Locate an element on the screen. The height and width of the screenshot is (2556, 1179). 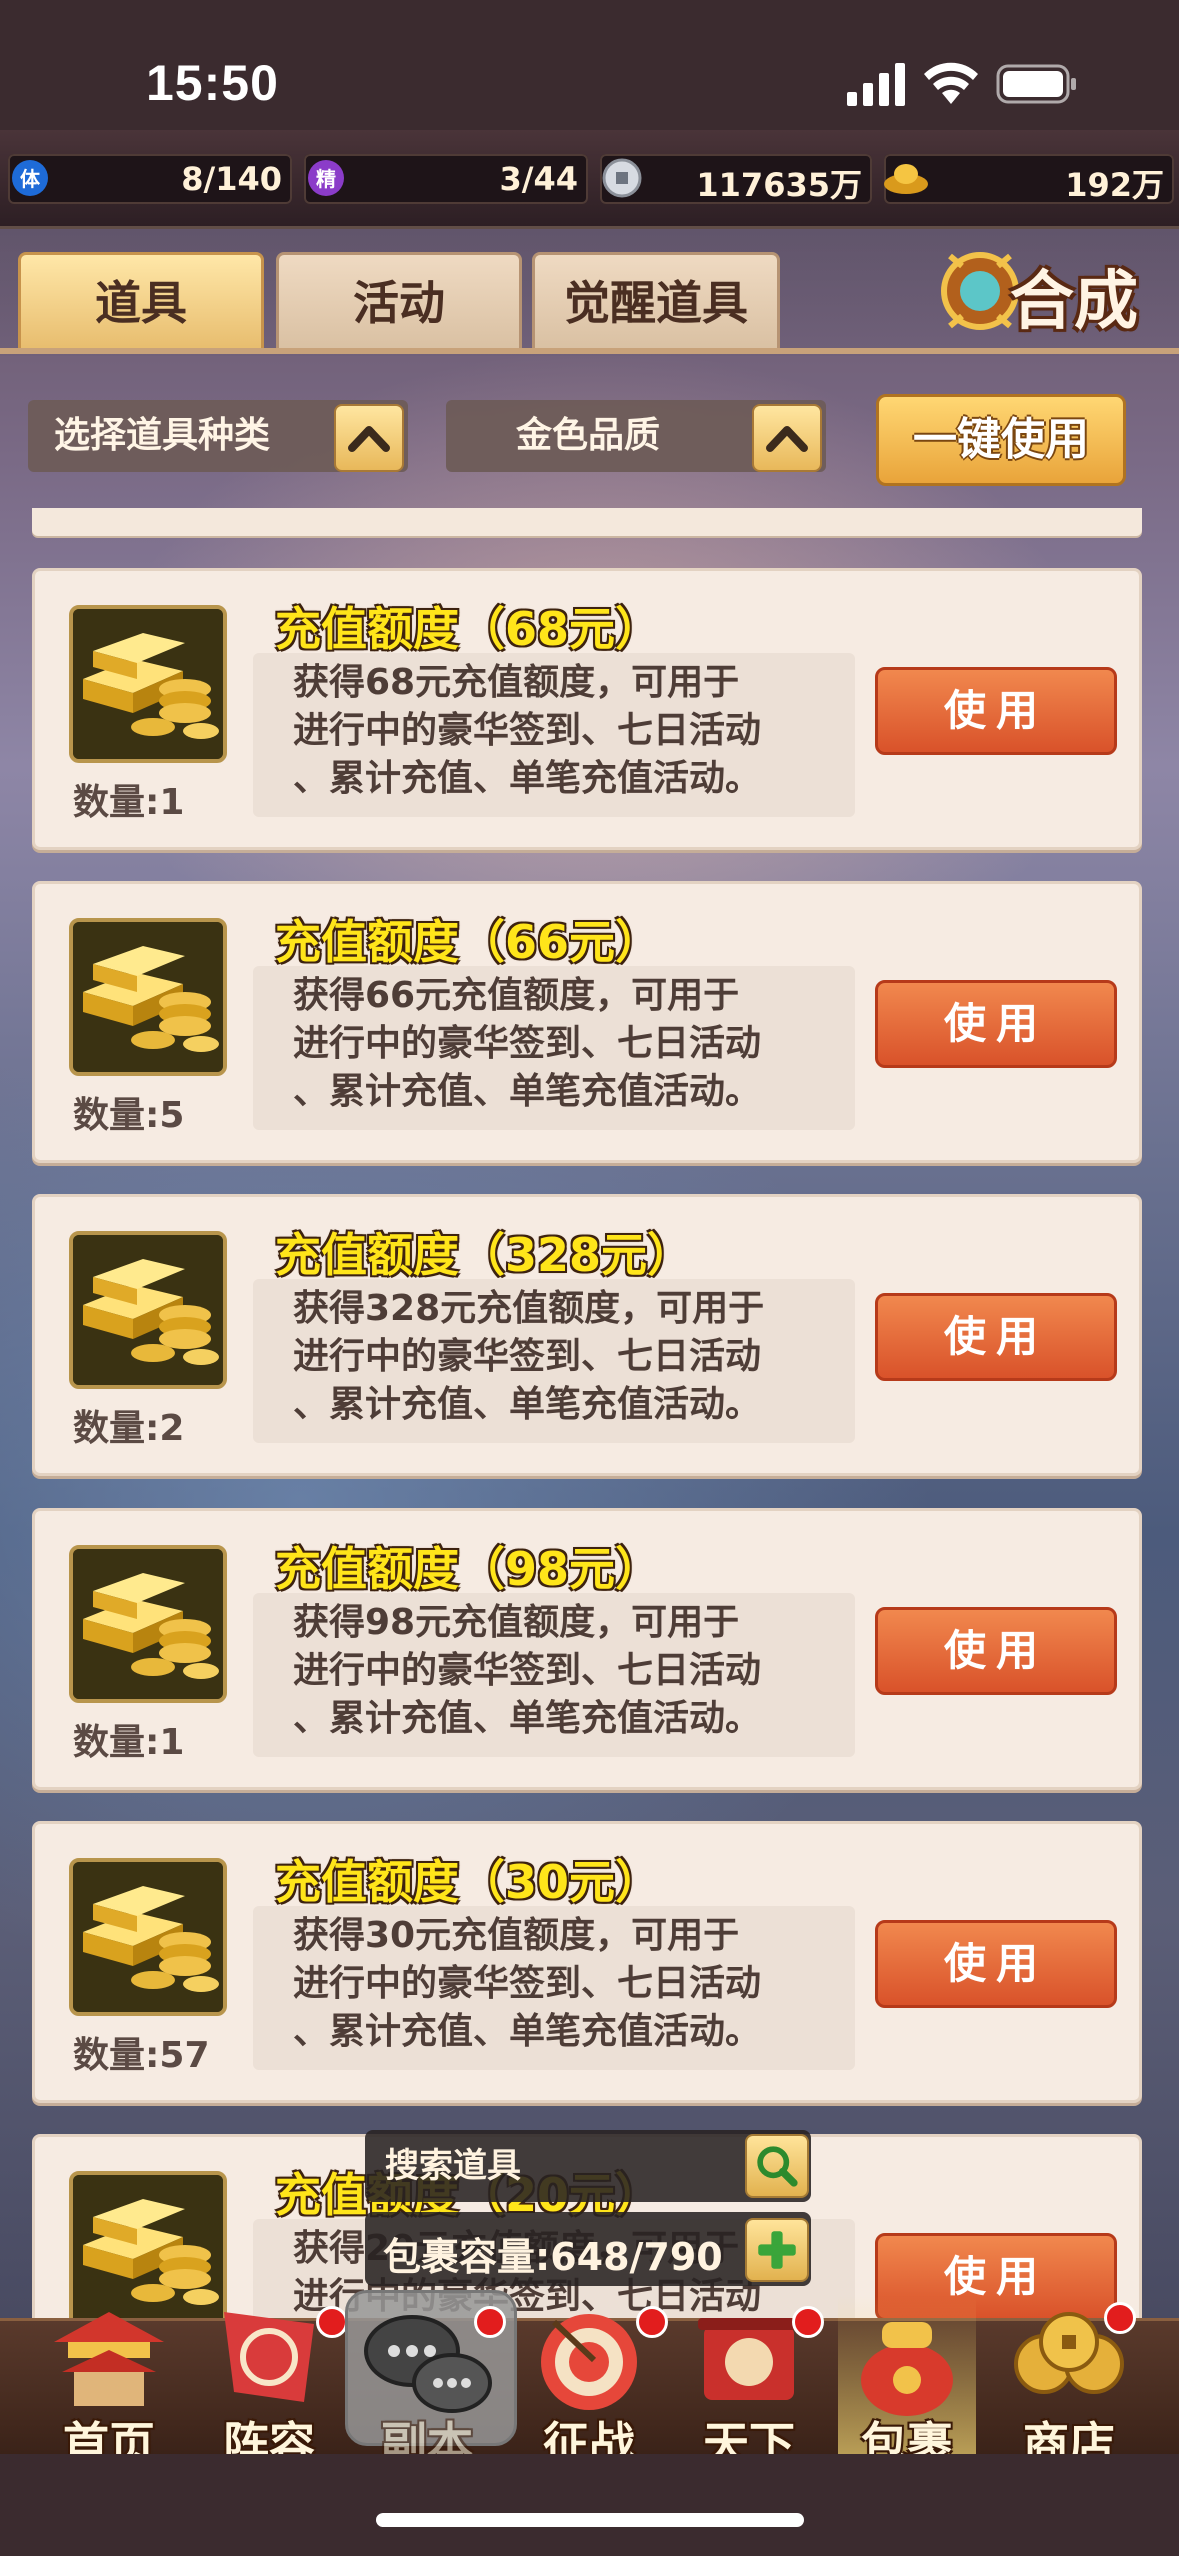
item-description-line: 获得30元充值额度，可用于 is located at coordinates (516, 1935).